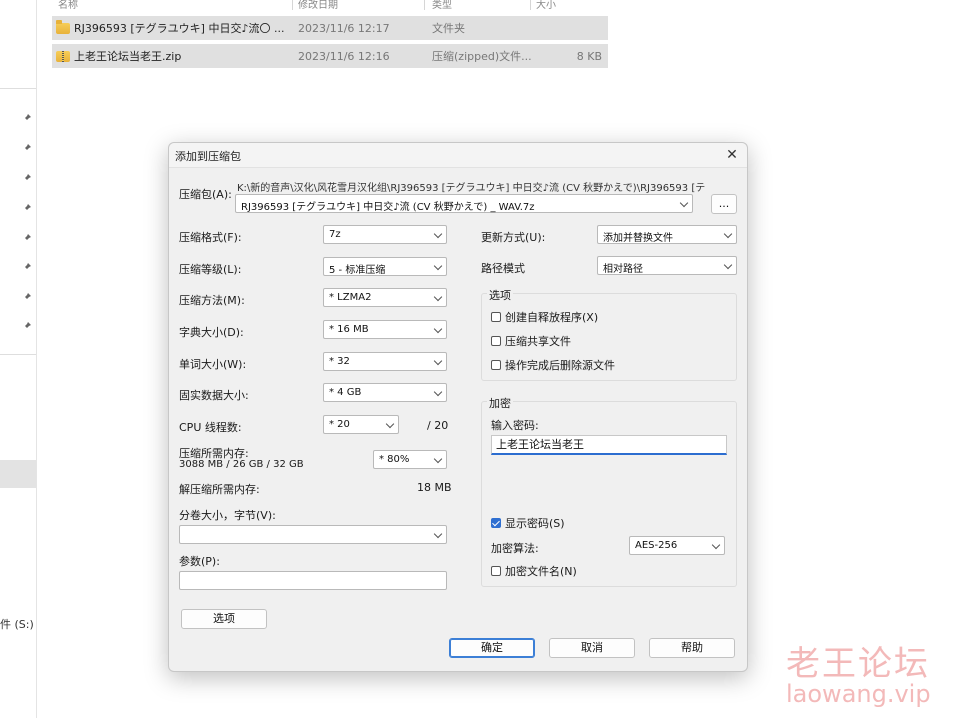  Describe the element at coordinates (18, 359) in the screenshot. I see `navigation-pane: 件 (S:)` at that location.